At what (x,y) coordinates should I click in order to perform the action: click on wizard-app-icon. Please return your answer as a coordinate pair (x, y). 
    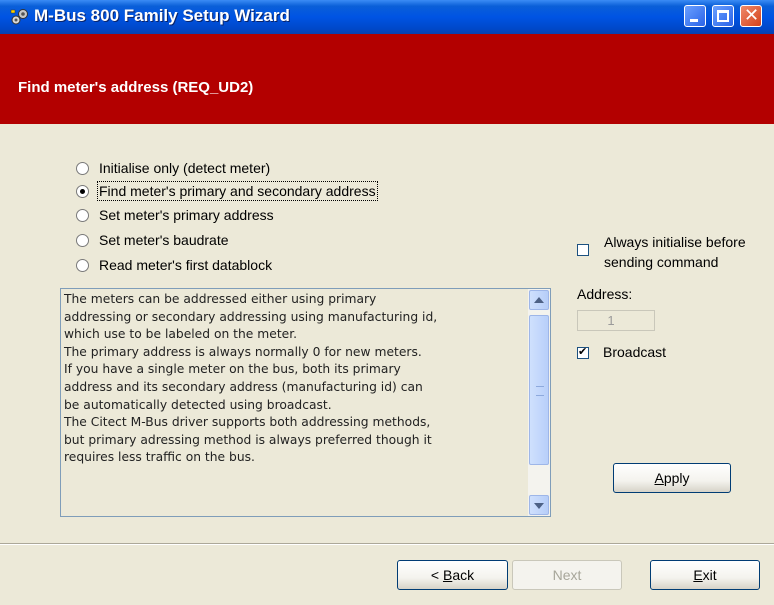
    Looking at the image, I should click on (19, 17).